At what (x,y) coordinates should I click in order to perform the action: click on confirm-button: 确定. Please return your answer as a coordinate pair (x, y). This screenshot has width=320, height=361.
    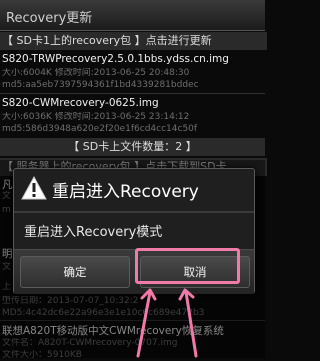
    Looking at the image, I should click on (75, 272).